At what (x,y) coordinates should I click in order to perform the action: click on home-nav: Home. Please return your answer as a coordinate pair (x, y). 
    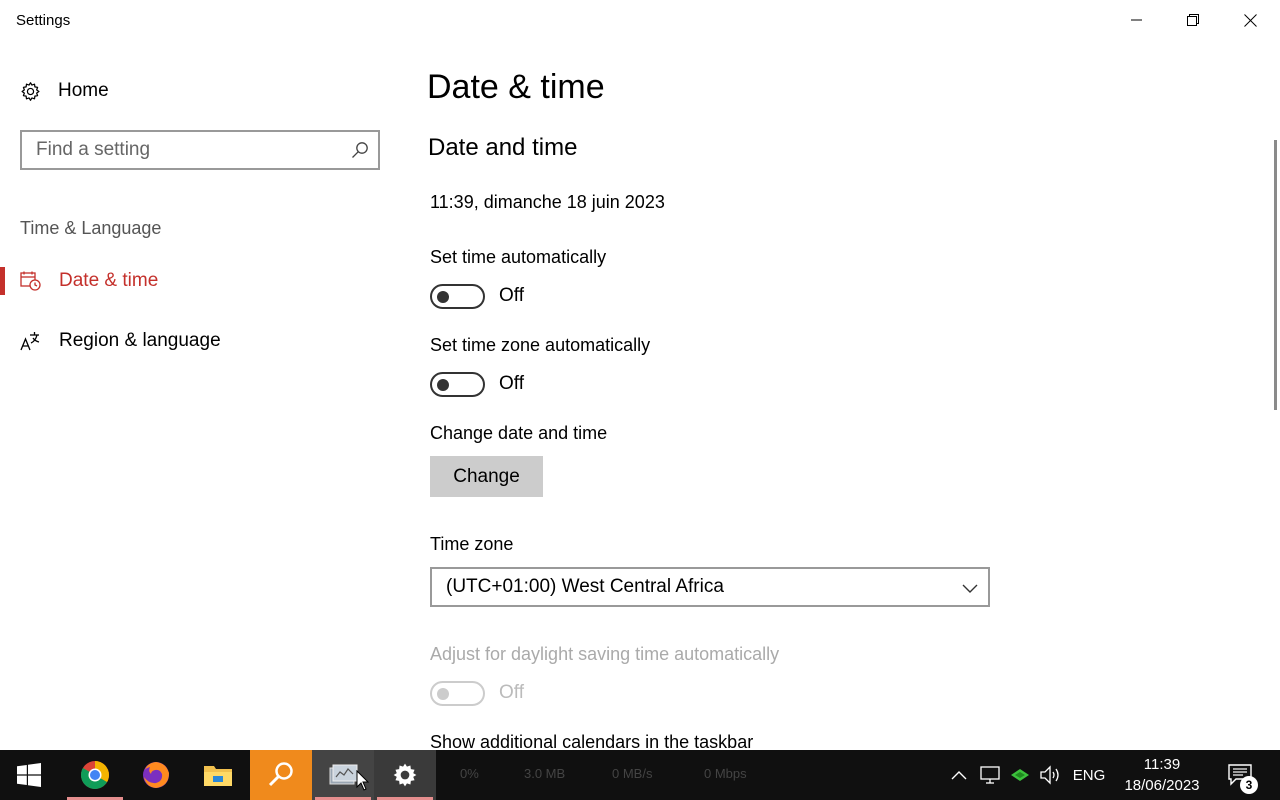
    Looking at the image, I should click on (64, 91).